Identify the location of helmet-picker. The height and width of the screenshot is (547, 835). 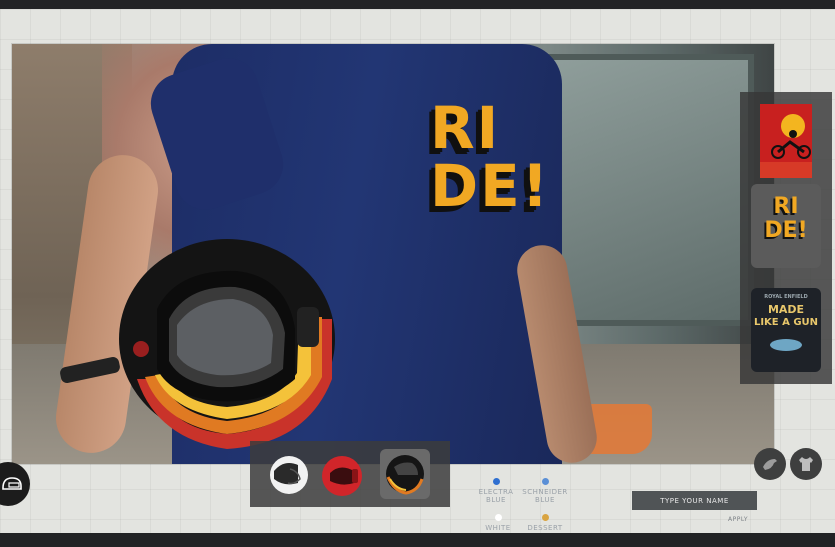
(350, 474).